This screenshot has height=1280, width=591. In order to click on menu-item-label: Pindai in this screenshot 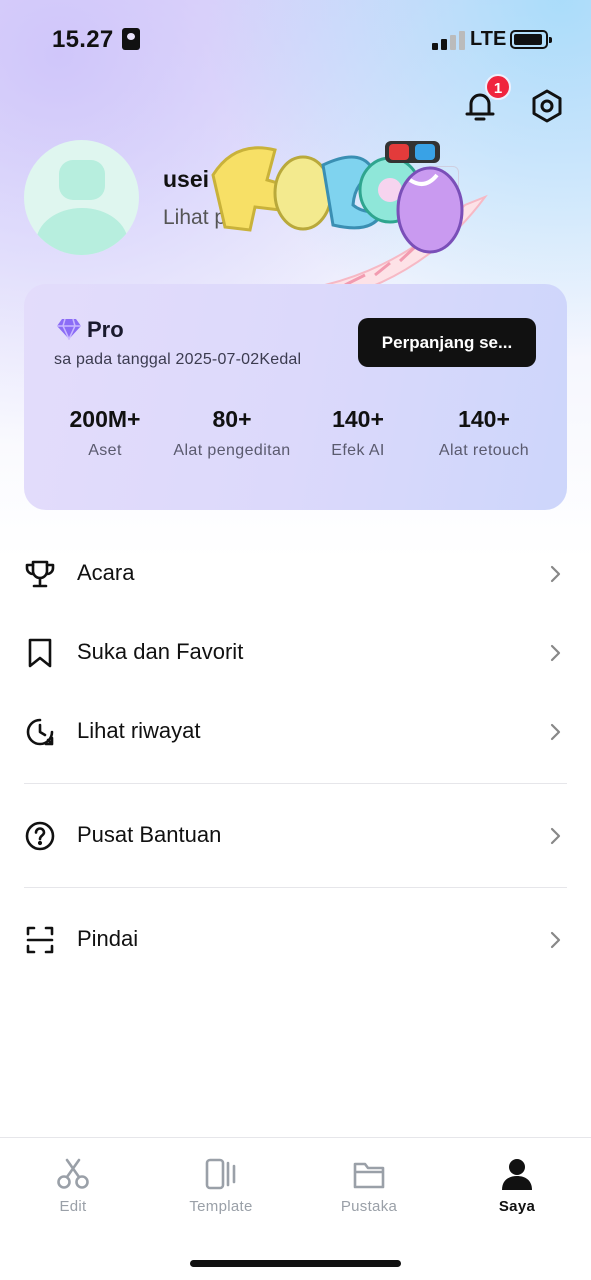, I will do `click(108, 938)`.